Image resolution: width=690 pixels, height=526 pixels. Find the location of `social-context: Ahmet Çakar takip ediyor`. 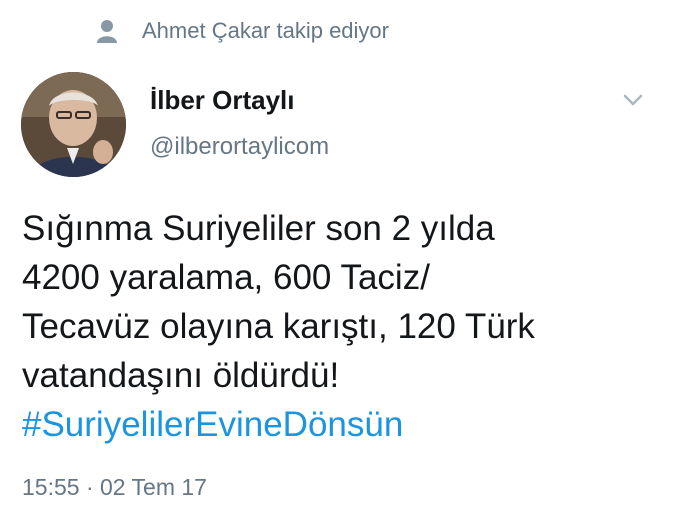

social-context: Ahmet Çakar takip ediyor is located at coordinates (242, 31).